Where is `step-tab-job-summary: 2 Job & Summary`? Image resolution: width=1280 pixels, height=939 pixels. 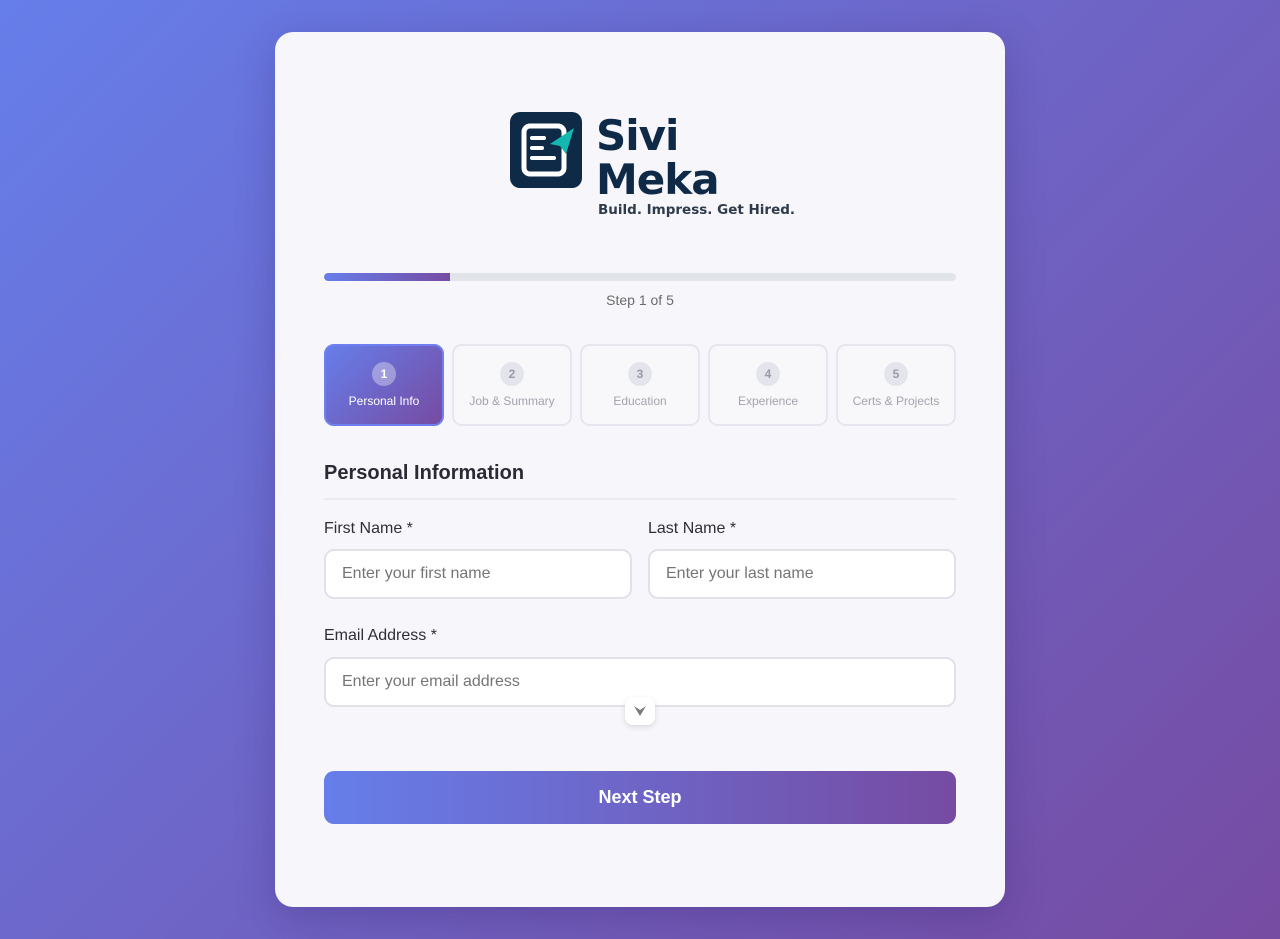
step-tab-job-summary: 2 Job & Summary is located at coordinates (512, 385).